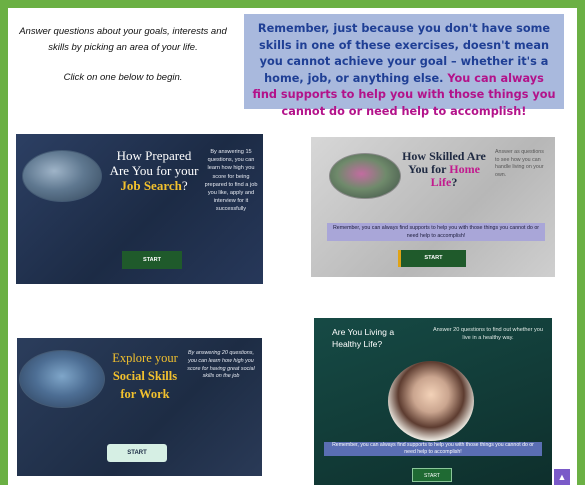 The image size is (585, 485). Describe the element at coordinates (444, 169) in the screenshot. I see `home-life-title: How Skilled Are You for Home Life?` at that location.